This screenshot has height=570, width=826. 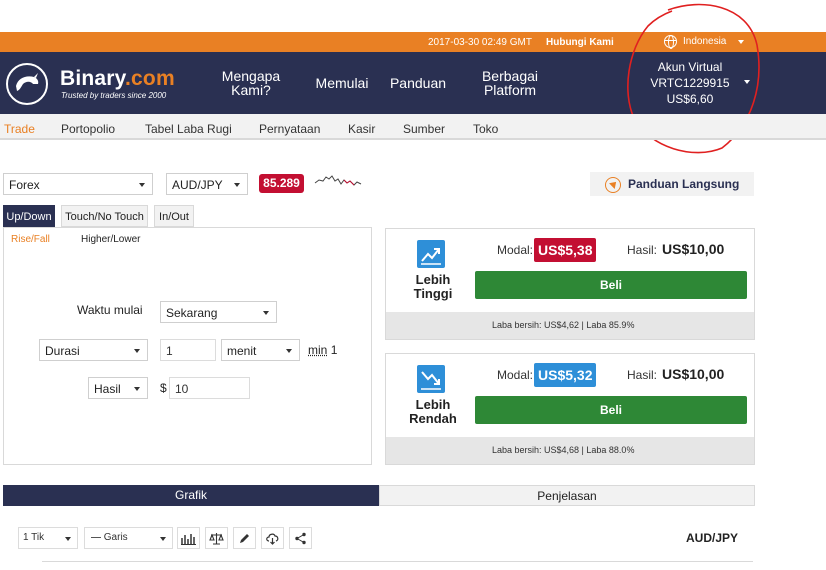 I want to click on duration-type-value: Durasi, so click(x=62, y=351).